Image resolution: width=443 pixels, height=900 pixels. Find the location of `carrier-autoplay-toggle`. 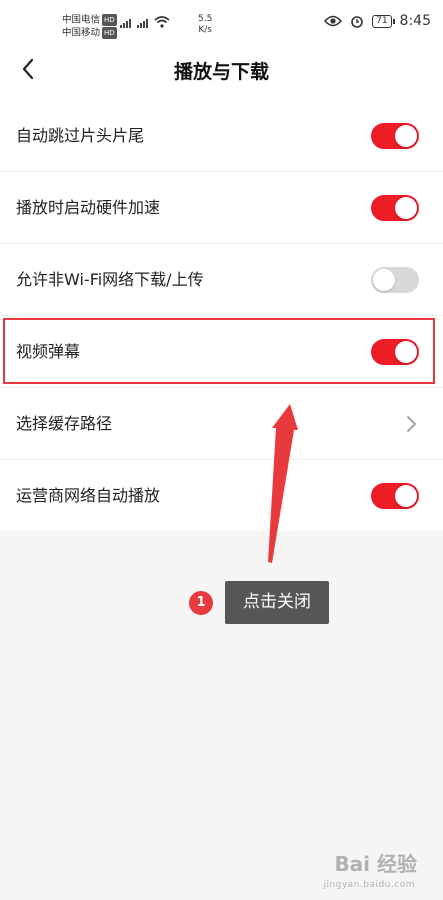

carrier-autoplay-toggle is located at coordinates (395, 496).